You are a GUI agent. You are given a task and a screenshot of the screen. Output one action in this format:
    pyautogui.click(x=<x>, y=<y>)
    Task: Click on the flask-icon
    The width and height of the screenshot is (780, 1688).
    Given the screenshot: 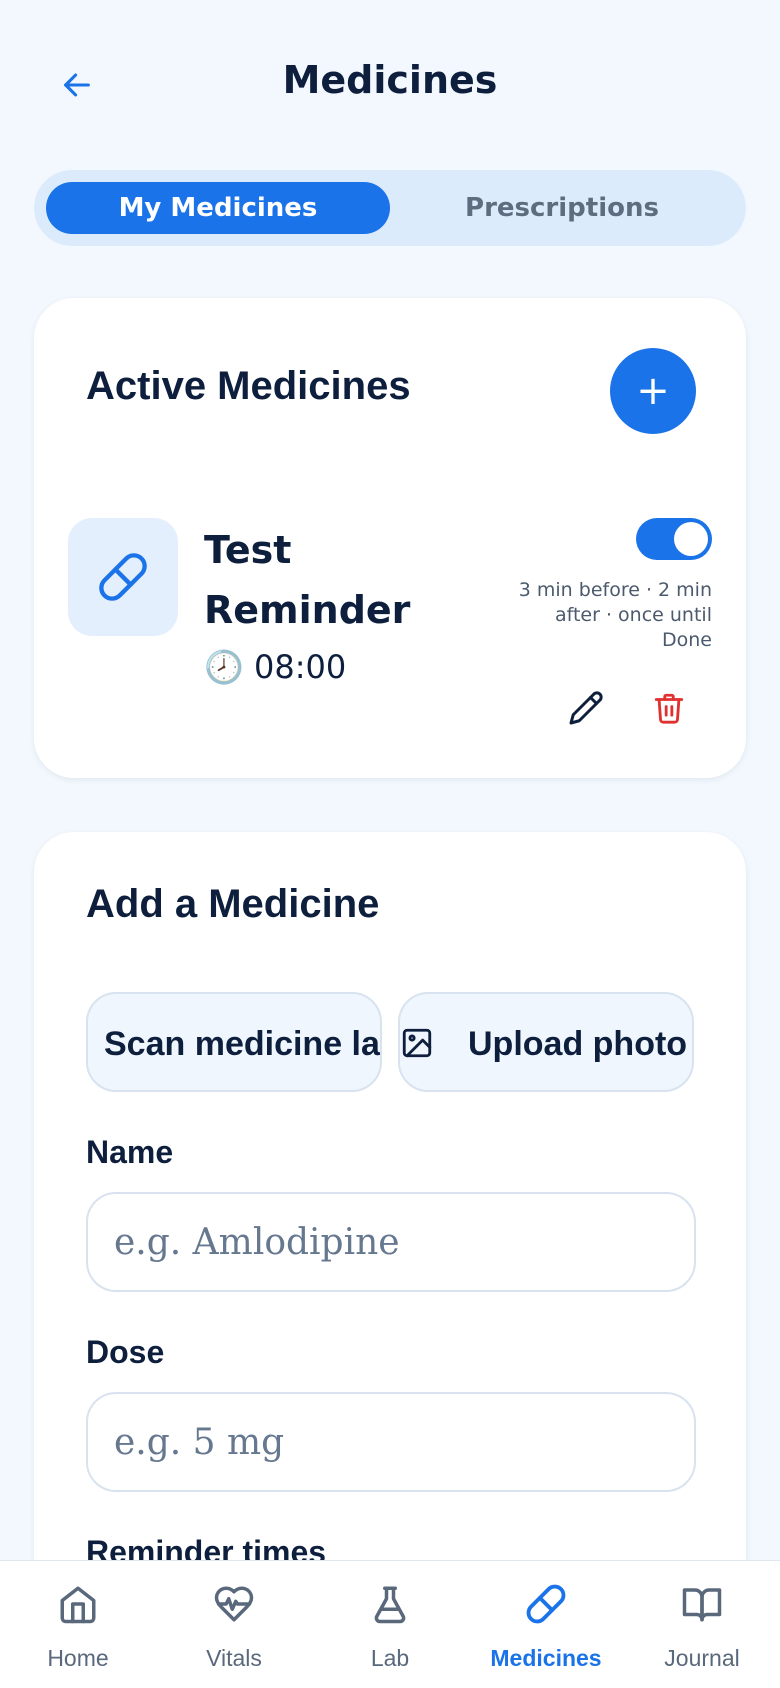 What is the action you would take?
    pyautogui.click(x=390, y=1605)
    